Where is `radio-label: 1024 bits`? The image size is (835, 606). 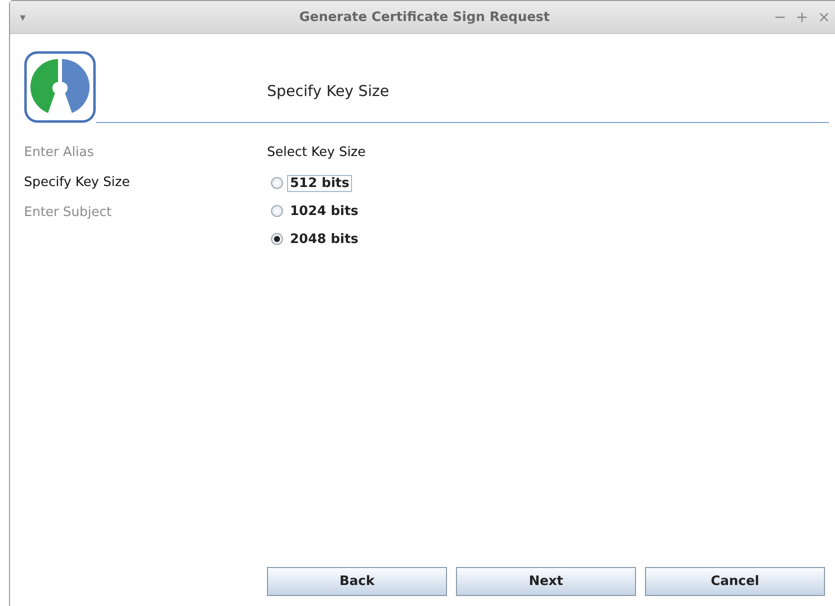
radio-label: 1024 bits is located at coordinates (324, 211).